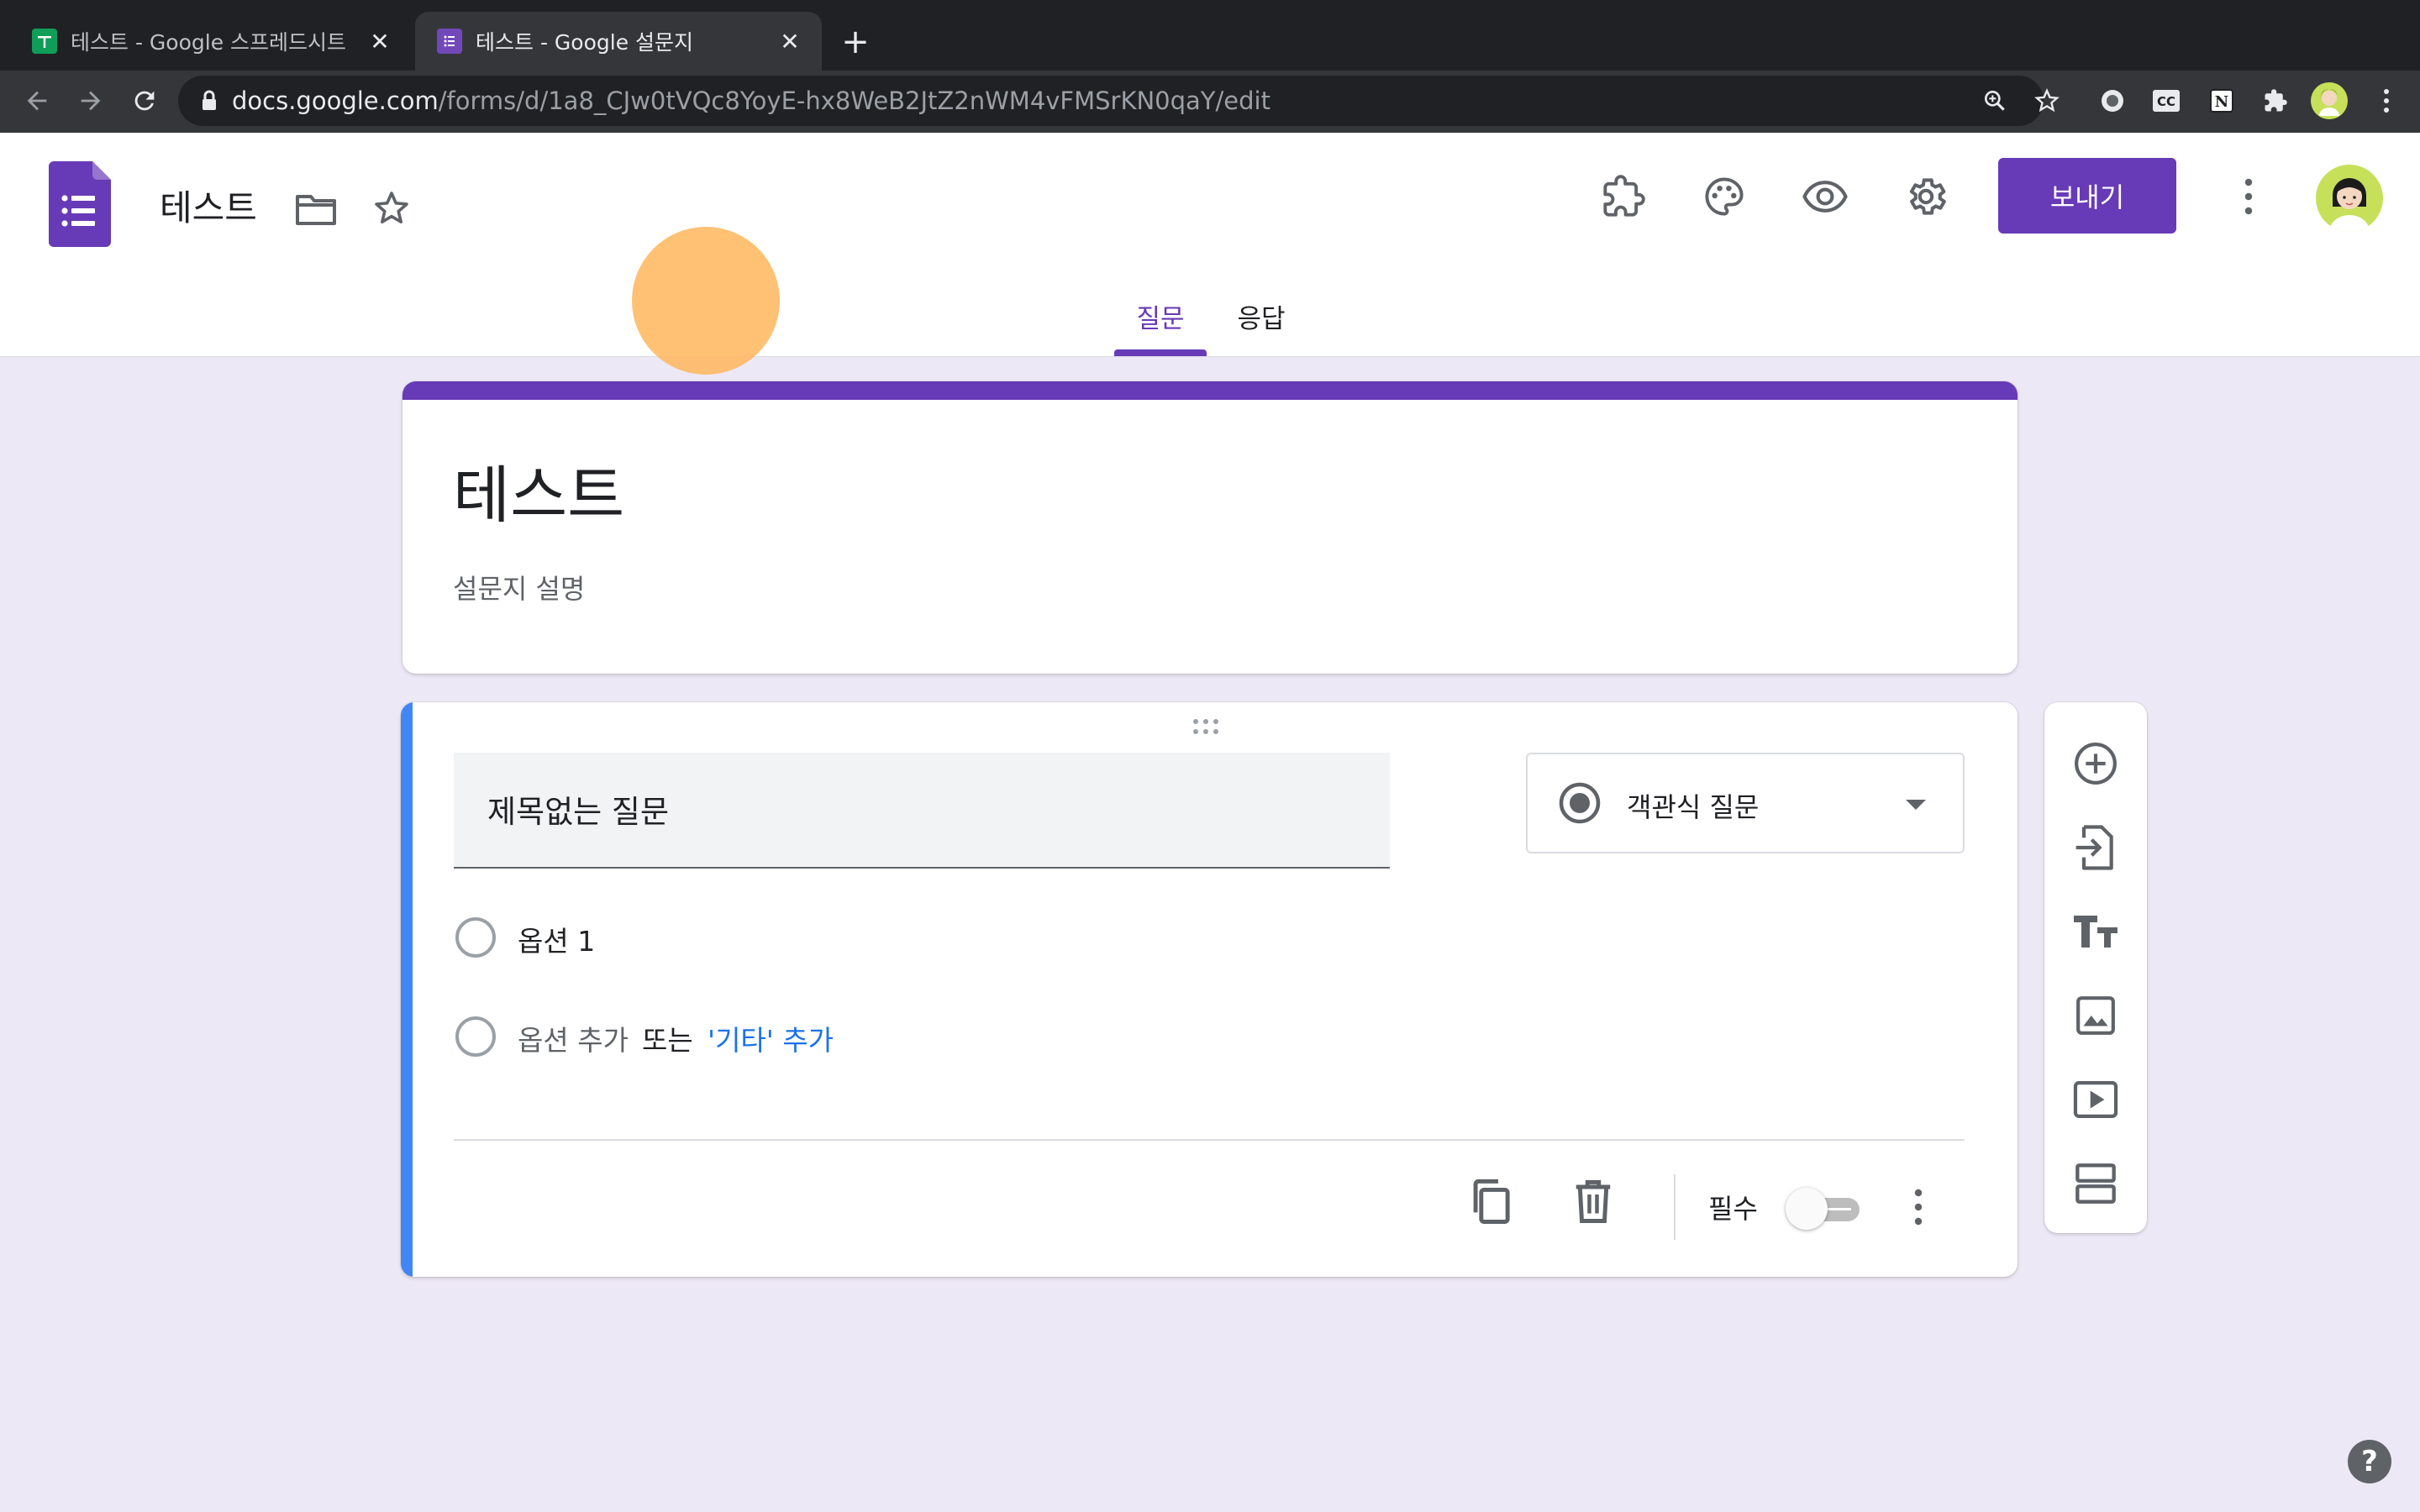 Image resolution: width=2420 pixels, height=1512 pixels. What do you see at coordinates (80, 204) in the screenshot?
I see `forms-logo-icon` at bounding box center [80, 204].